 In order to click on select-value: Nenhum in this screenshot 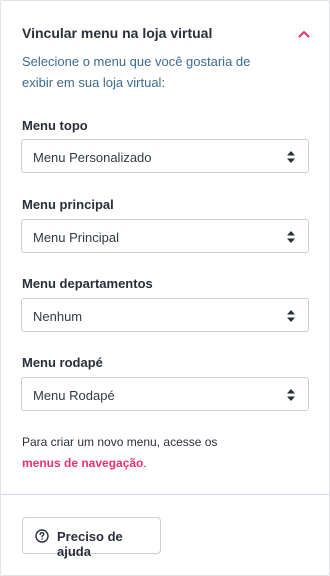, I will do `click(58, 316)`.